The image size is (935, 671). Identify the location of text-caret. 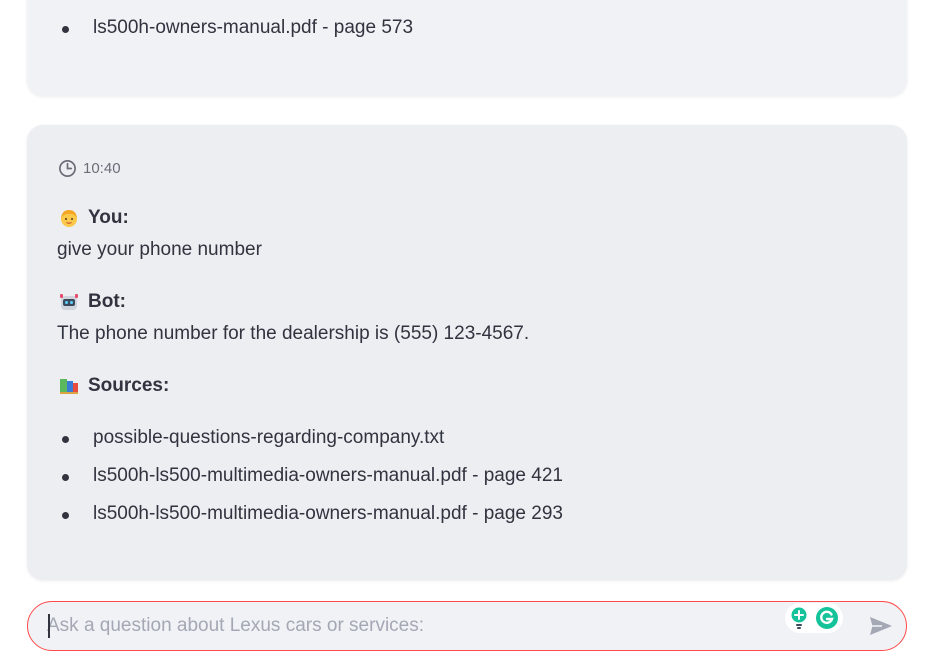
(49, 626).